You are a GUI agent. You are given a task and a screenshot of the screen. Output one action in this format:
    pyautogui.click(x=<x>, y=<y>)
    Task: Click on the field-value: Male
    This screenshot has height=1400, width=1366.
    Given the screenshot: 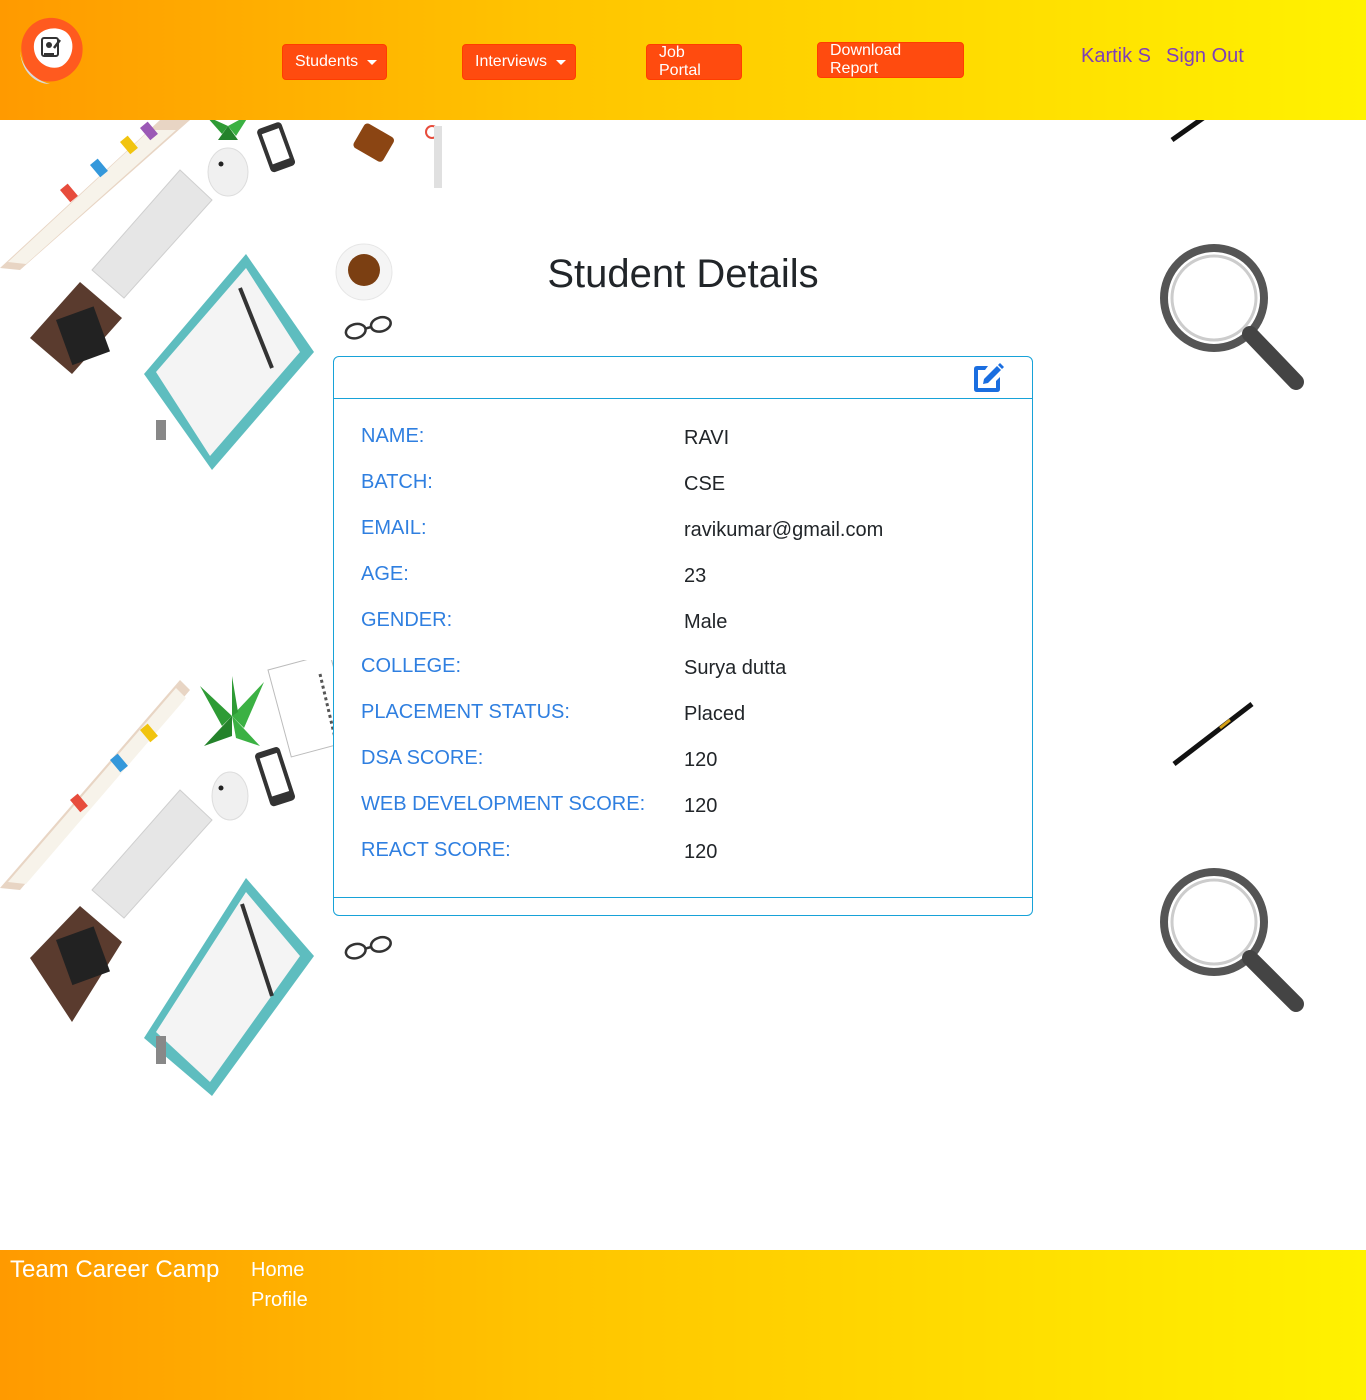 What is the action you would take?
    pyautogui.click(x=706, y=622)
    